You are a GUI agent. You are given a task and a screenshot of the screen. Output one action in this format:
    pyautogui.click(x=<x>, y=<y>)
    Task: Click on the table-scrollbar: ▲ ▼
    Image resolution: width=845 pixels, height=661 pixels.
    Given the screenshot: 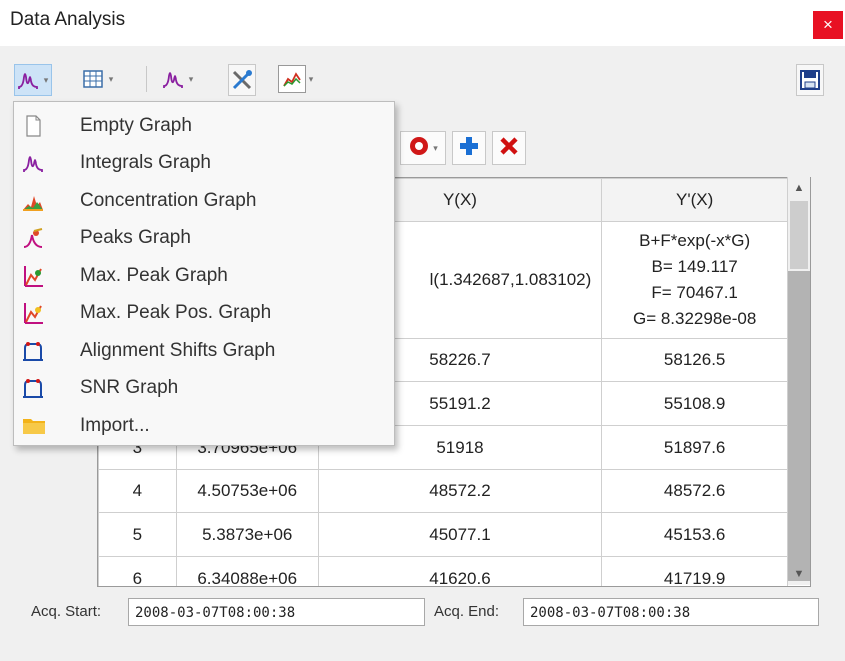 What is the action you would take?
    pyautogui.click(x=798, y=381)
    